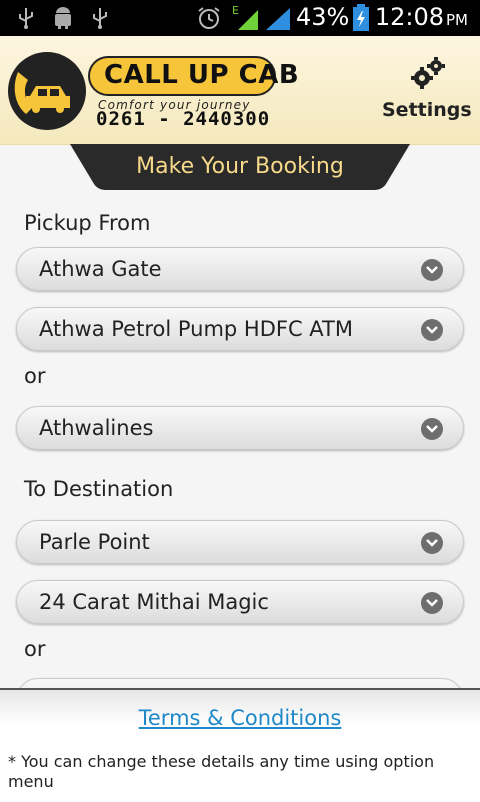  What do you see at coordinates (42, 93) in the screenshot?
I see `taxi-logo-icon` at bounding box center [42, 93].